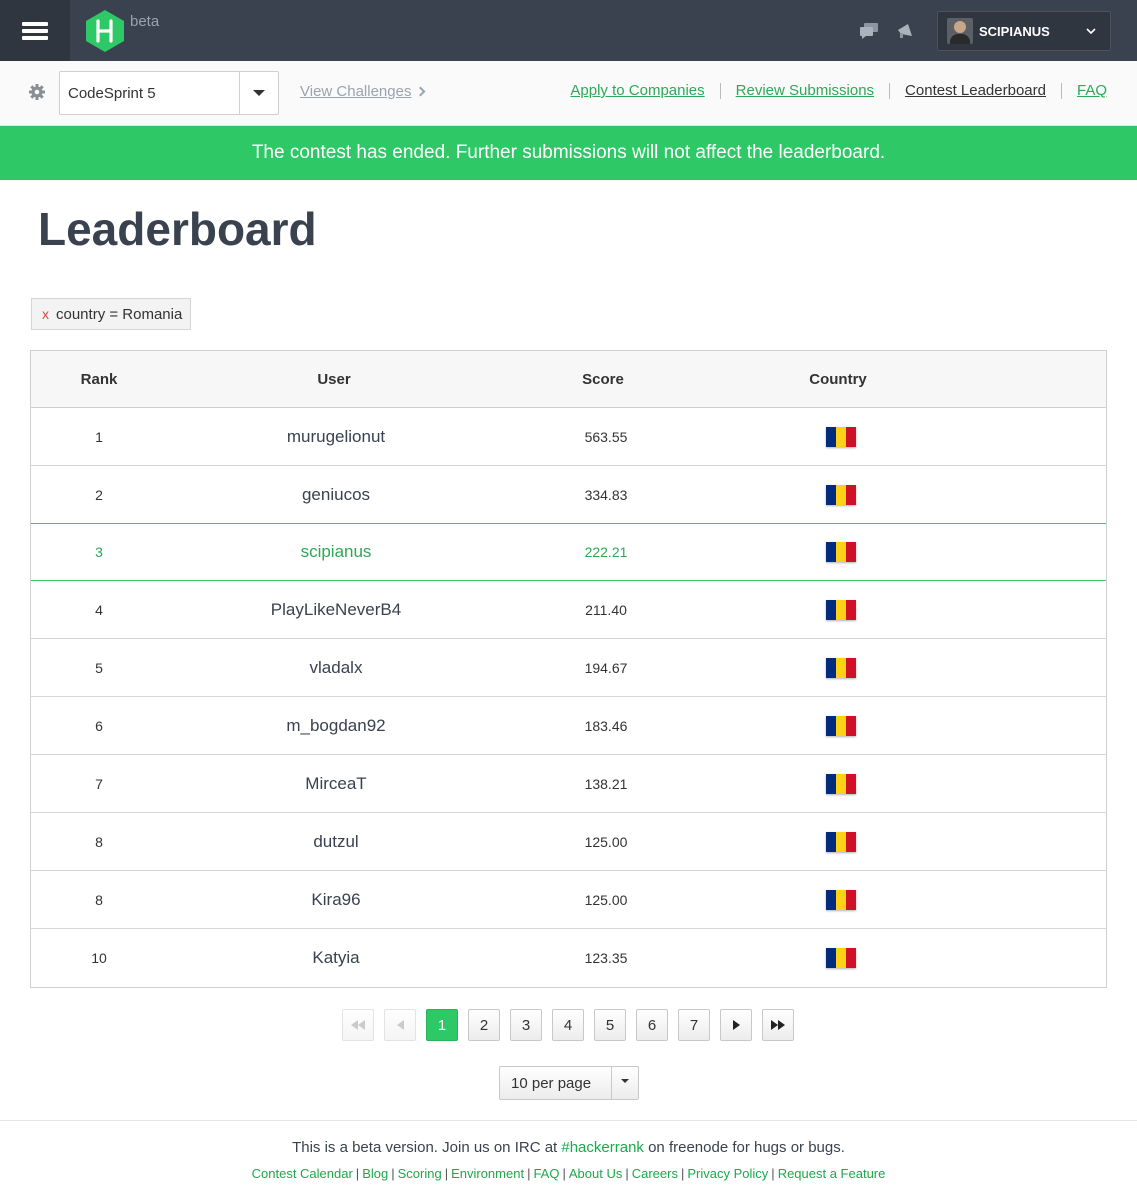 The width and height of the screenshot is (1137, 1199). I want to click on per-page-select: 10 per page, so click(569, 1083).